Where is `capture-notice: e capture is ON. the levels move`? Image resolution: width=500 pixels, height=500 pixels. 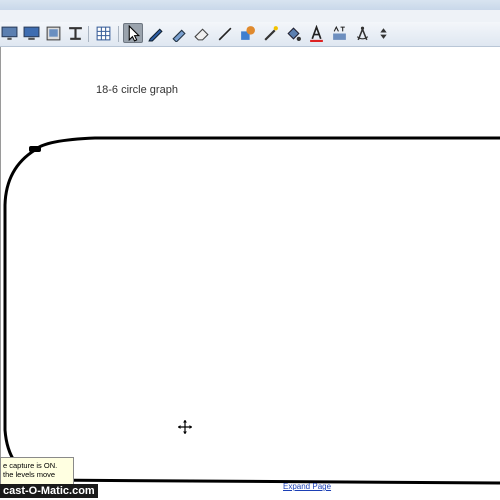
capture-notice: e capture is ON. the levels move is located at coordinates (37, 471).